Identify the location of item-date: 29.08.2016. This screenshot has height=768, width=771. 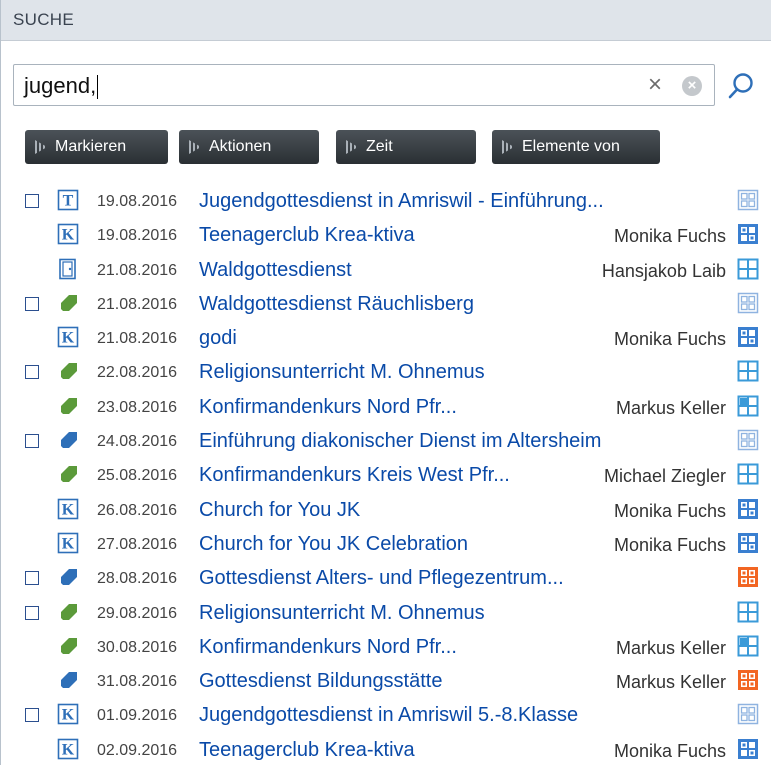
(137, 613).